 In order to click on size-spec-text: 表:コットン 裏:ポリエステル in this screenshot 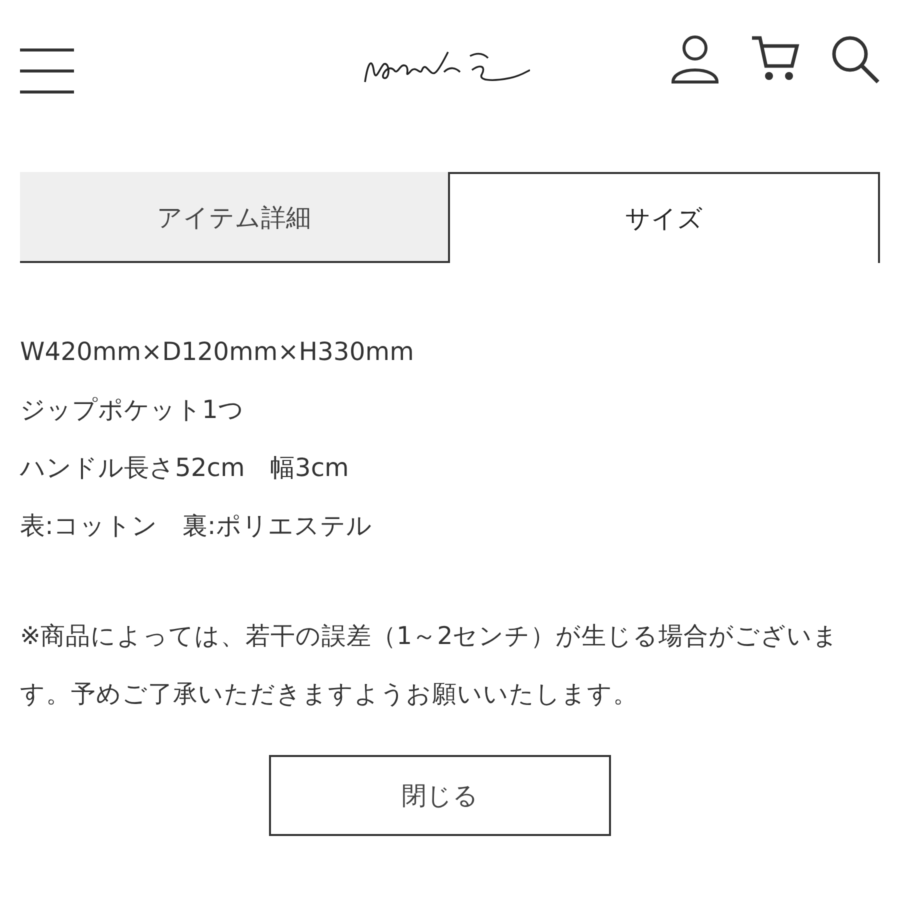, I will do `click(196, 526)`.